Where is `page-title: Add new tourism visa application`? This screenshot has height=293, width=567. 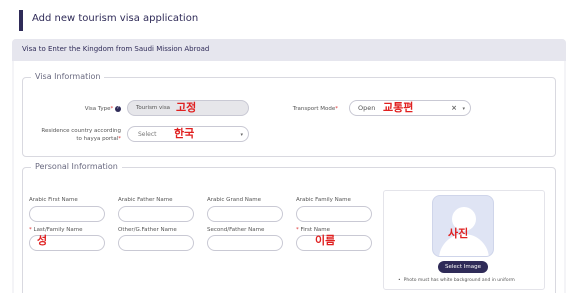
page-title: Add new tourism visa application is located at coordinates (115, 18).